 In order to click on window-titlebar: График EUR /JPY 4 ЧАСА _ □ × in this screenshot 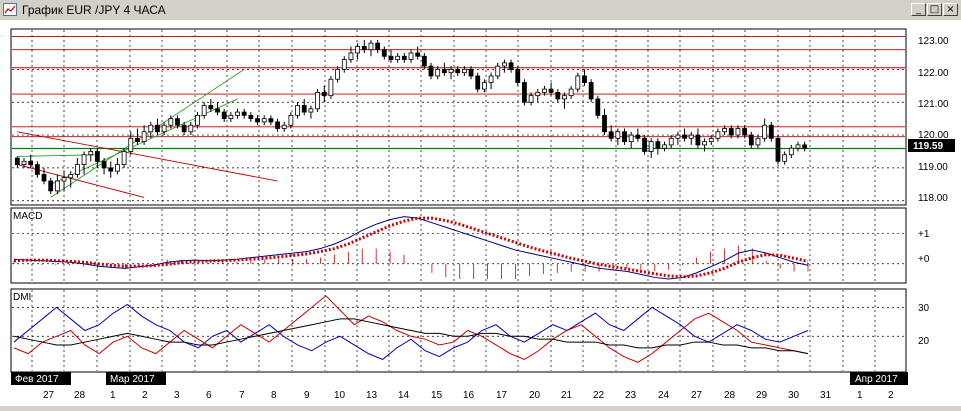, I will do `click(480, 10)`.